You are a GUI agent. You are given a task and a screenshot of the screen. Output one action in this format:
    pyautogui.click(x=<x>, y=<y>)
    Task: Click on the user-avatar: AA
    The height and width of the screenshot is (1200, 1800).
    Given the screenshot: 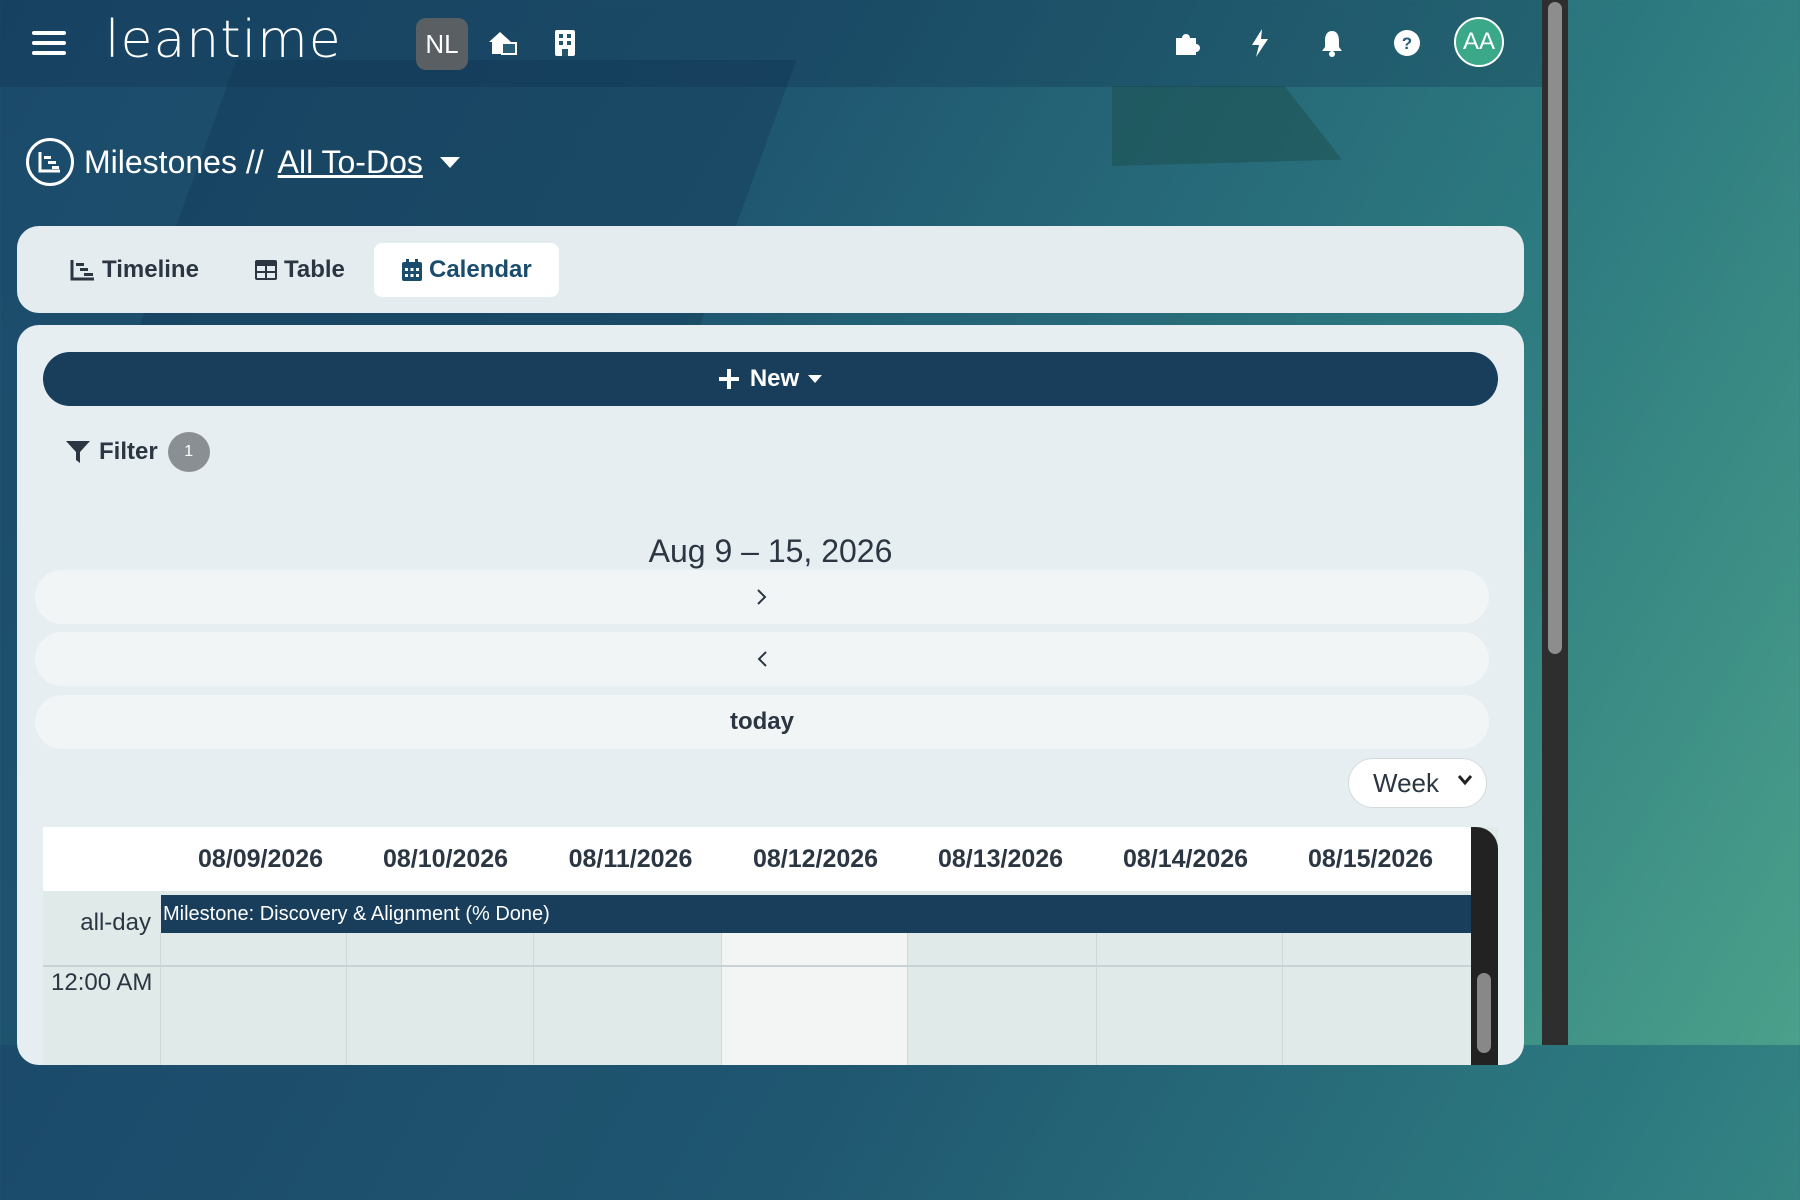 What is the action you would take?
    pyautogui.click(x=1479, y=42)
    